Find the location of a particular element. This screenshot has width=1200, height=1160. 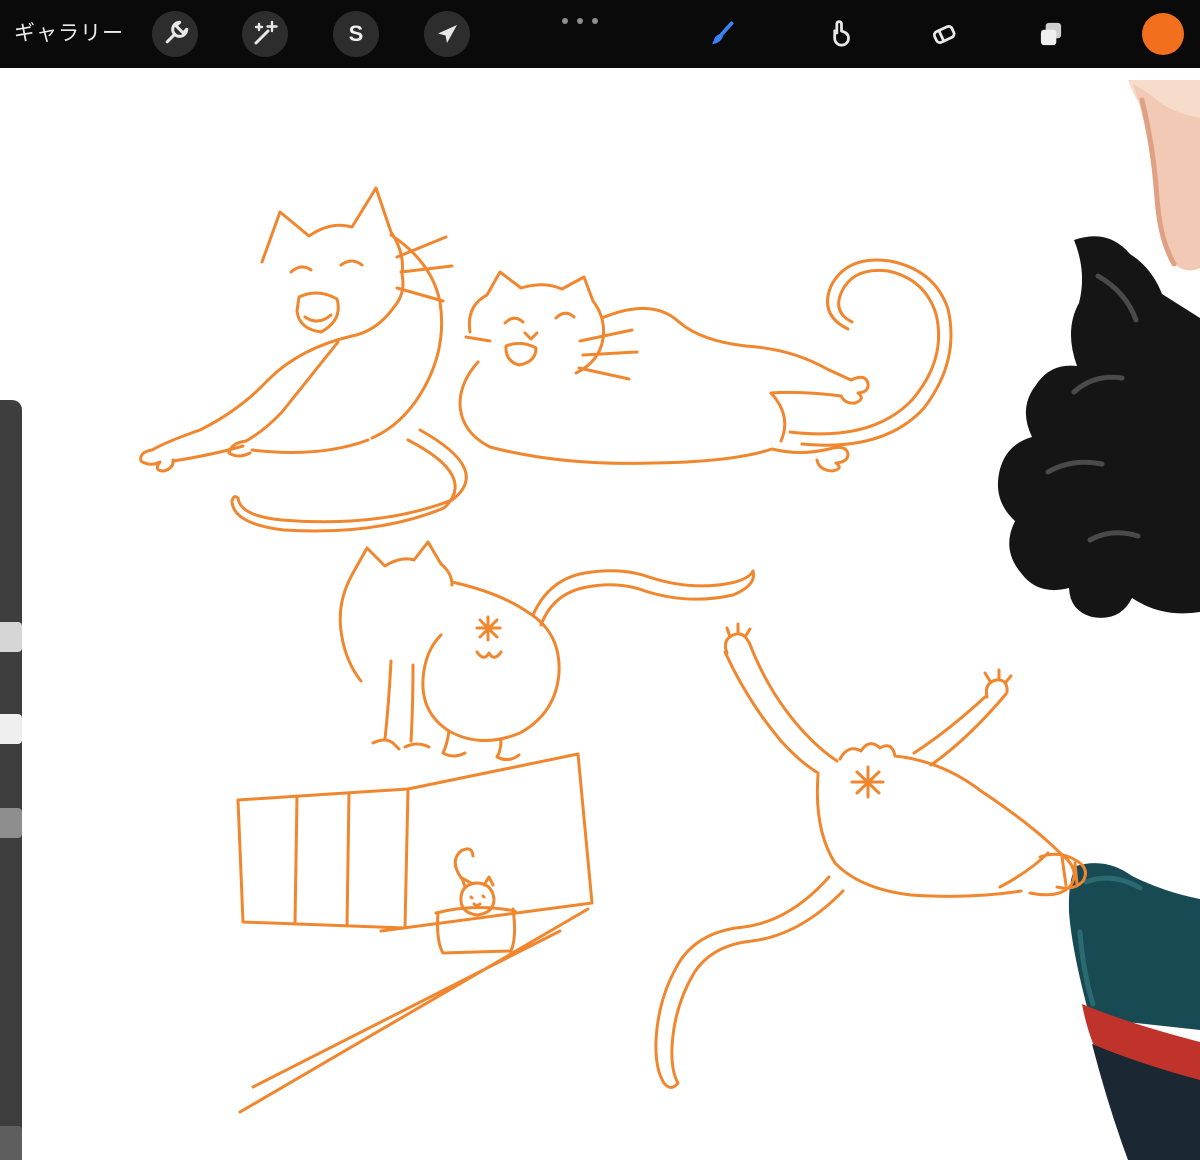

layers-icon is located at coordinates (1051, 34).